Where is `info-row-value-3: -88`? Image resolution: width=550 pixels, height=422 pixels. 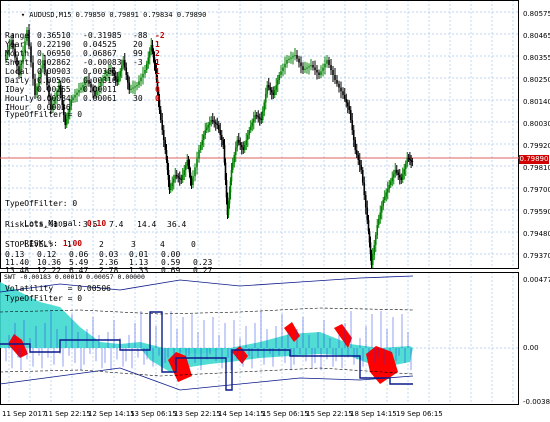 info-row-value-3: -88 is located at coordinates (140, 35).